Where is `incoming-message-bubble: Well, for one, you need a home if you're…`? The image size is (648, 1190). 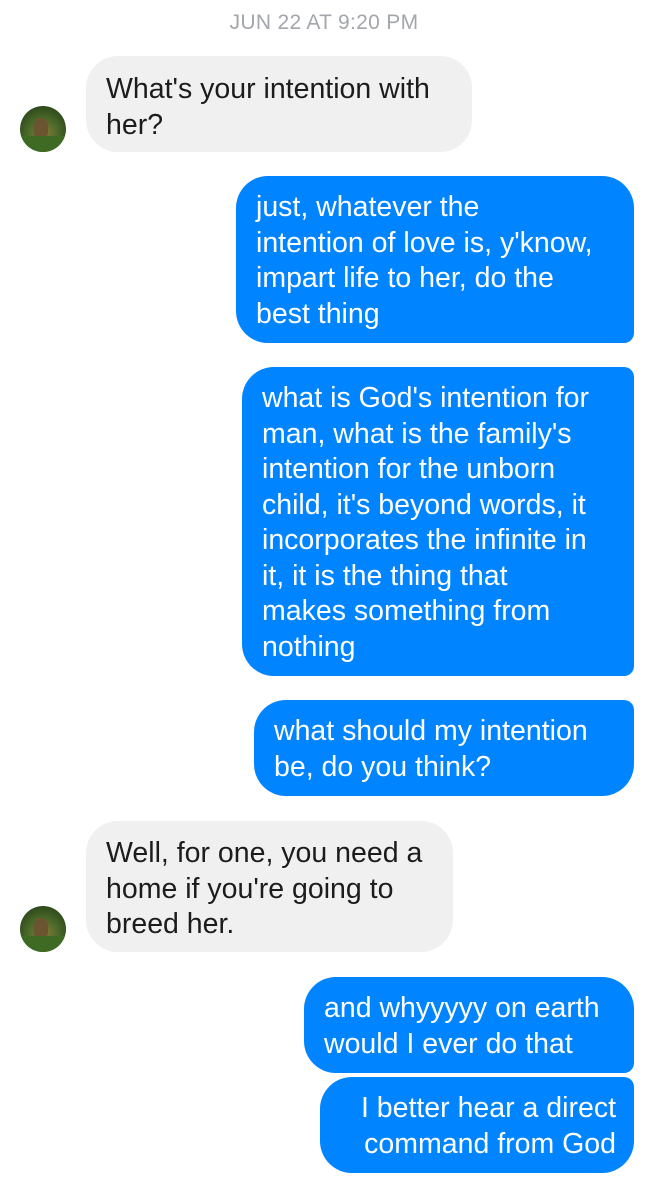 incoming-message-bubble: Well, for one, you need a home if you're… is located at coordinates (269, 886).